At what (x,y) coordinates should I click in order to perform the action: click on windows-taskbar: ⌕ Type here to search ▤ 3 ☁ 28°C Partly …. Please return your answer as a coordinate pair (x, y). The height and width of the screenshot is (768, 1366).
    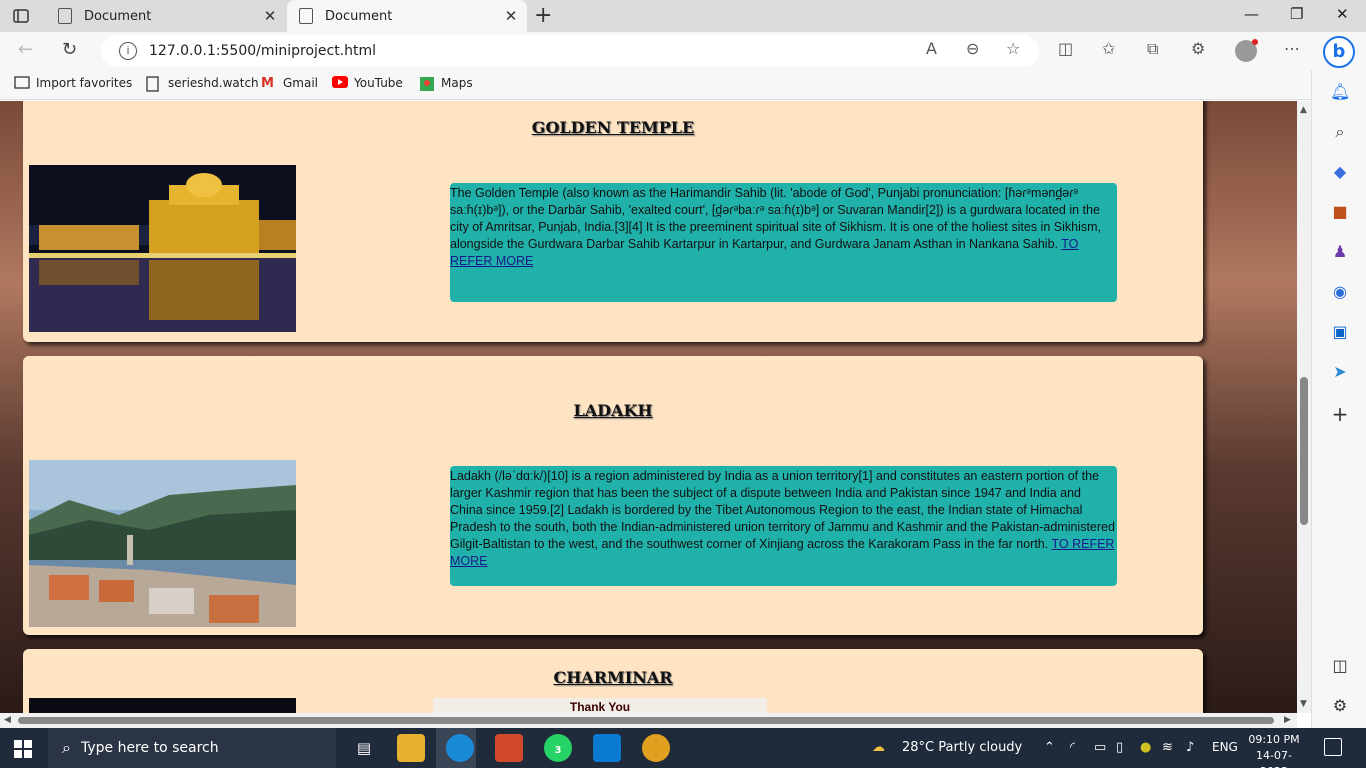
    Looking at the image, I should click on (683, 748).